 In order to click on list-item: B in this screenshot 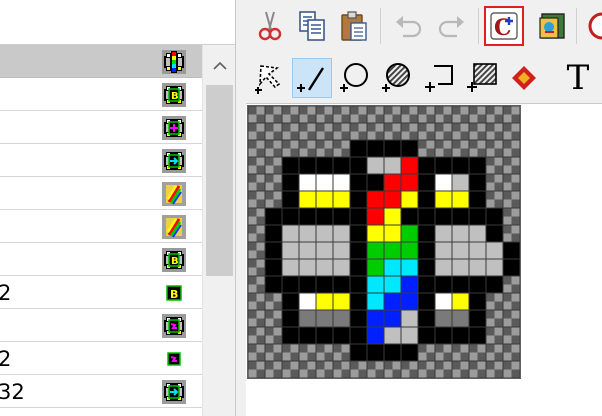, I will do `click(101, 94)`.